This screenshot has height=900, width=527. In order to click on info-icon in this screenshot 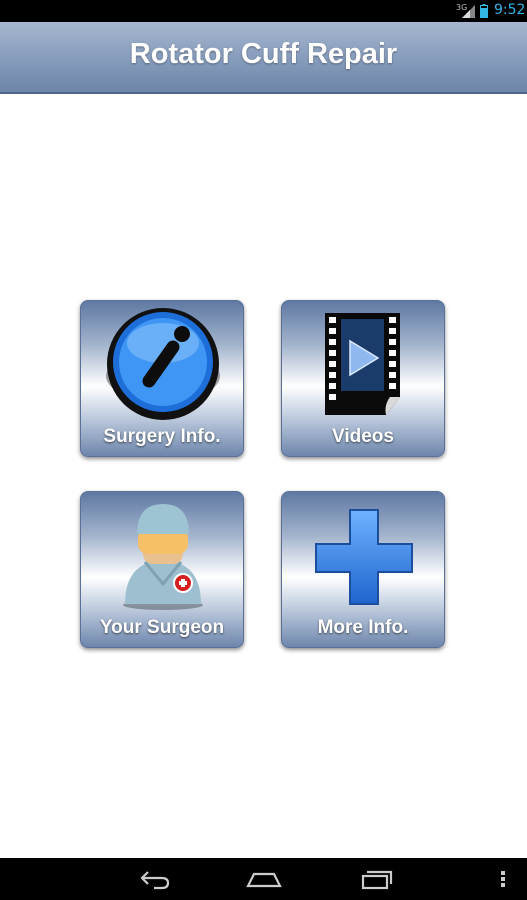, I will do `click(163, 364)`.